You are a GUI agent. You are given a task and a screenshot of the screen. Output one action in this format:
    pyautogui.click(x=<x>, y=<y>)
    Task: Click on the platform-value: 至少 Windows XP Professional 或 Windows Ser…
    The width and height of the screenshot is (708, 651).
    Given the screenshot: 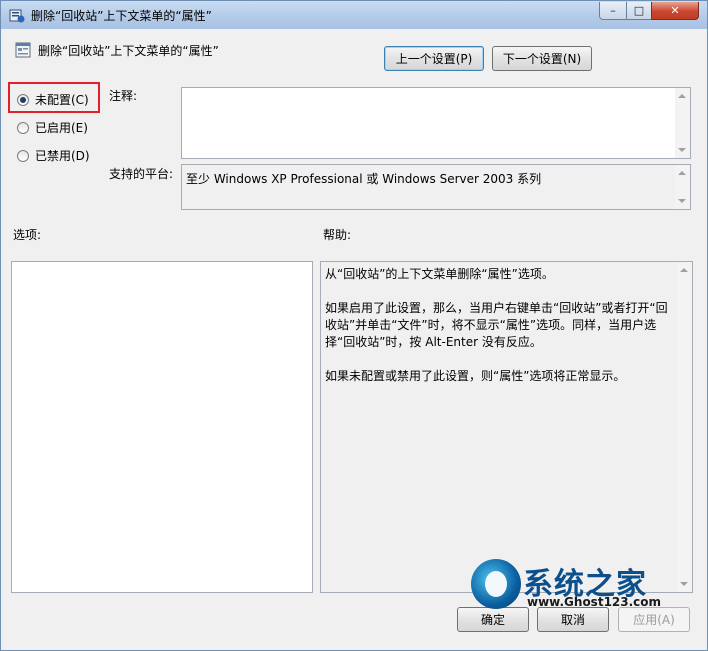 What is the action you would take?
    pyautogui.click(x=364, y=179)
    